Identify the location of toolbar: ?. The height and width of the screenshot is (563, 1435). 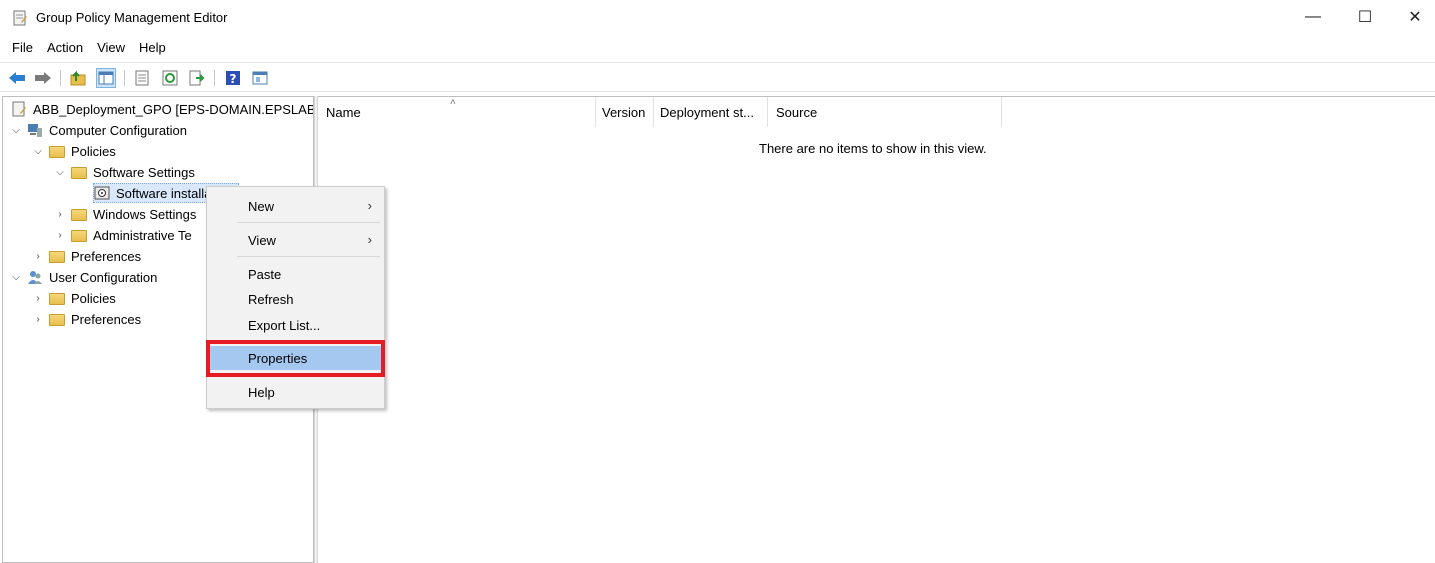
(717, 77).